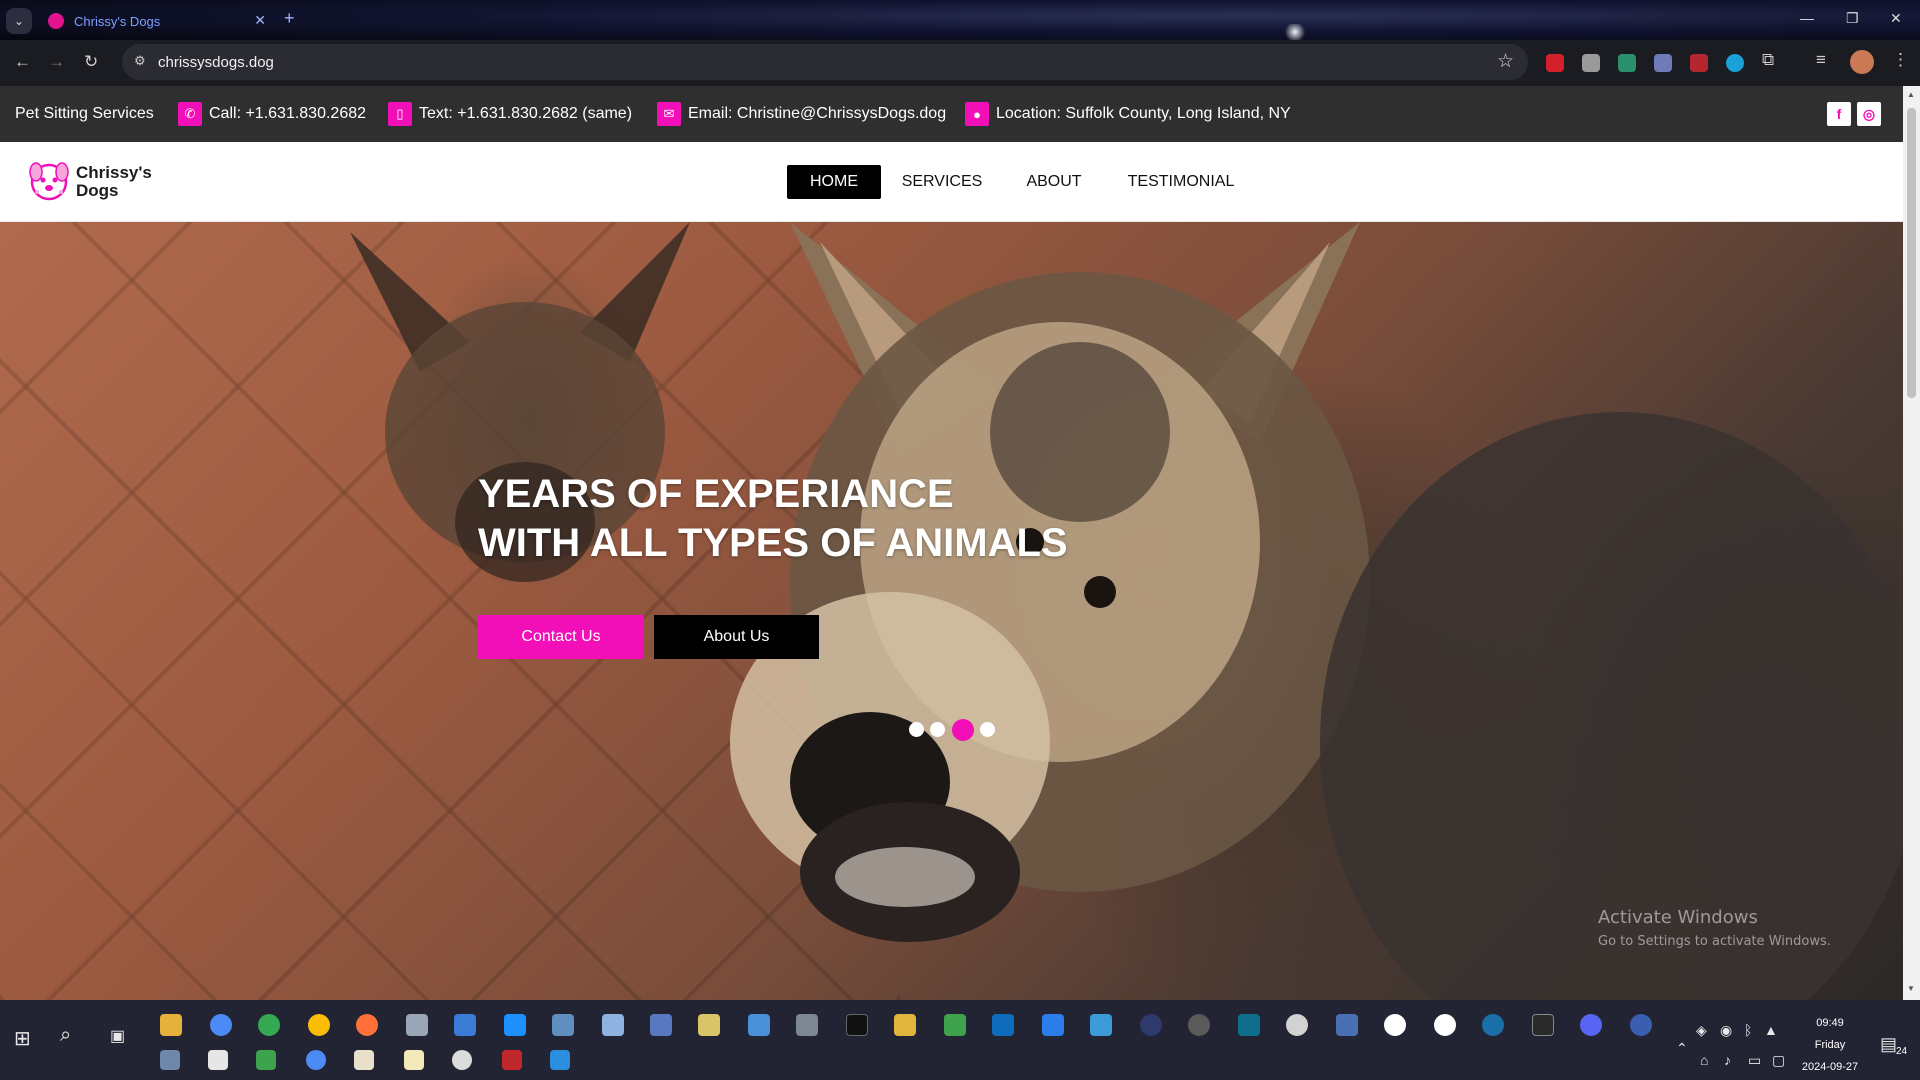 The image size is (1920, 1080). I want to click on close-window-icon: ✕, so click(1896, 18).